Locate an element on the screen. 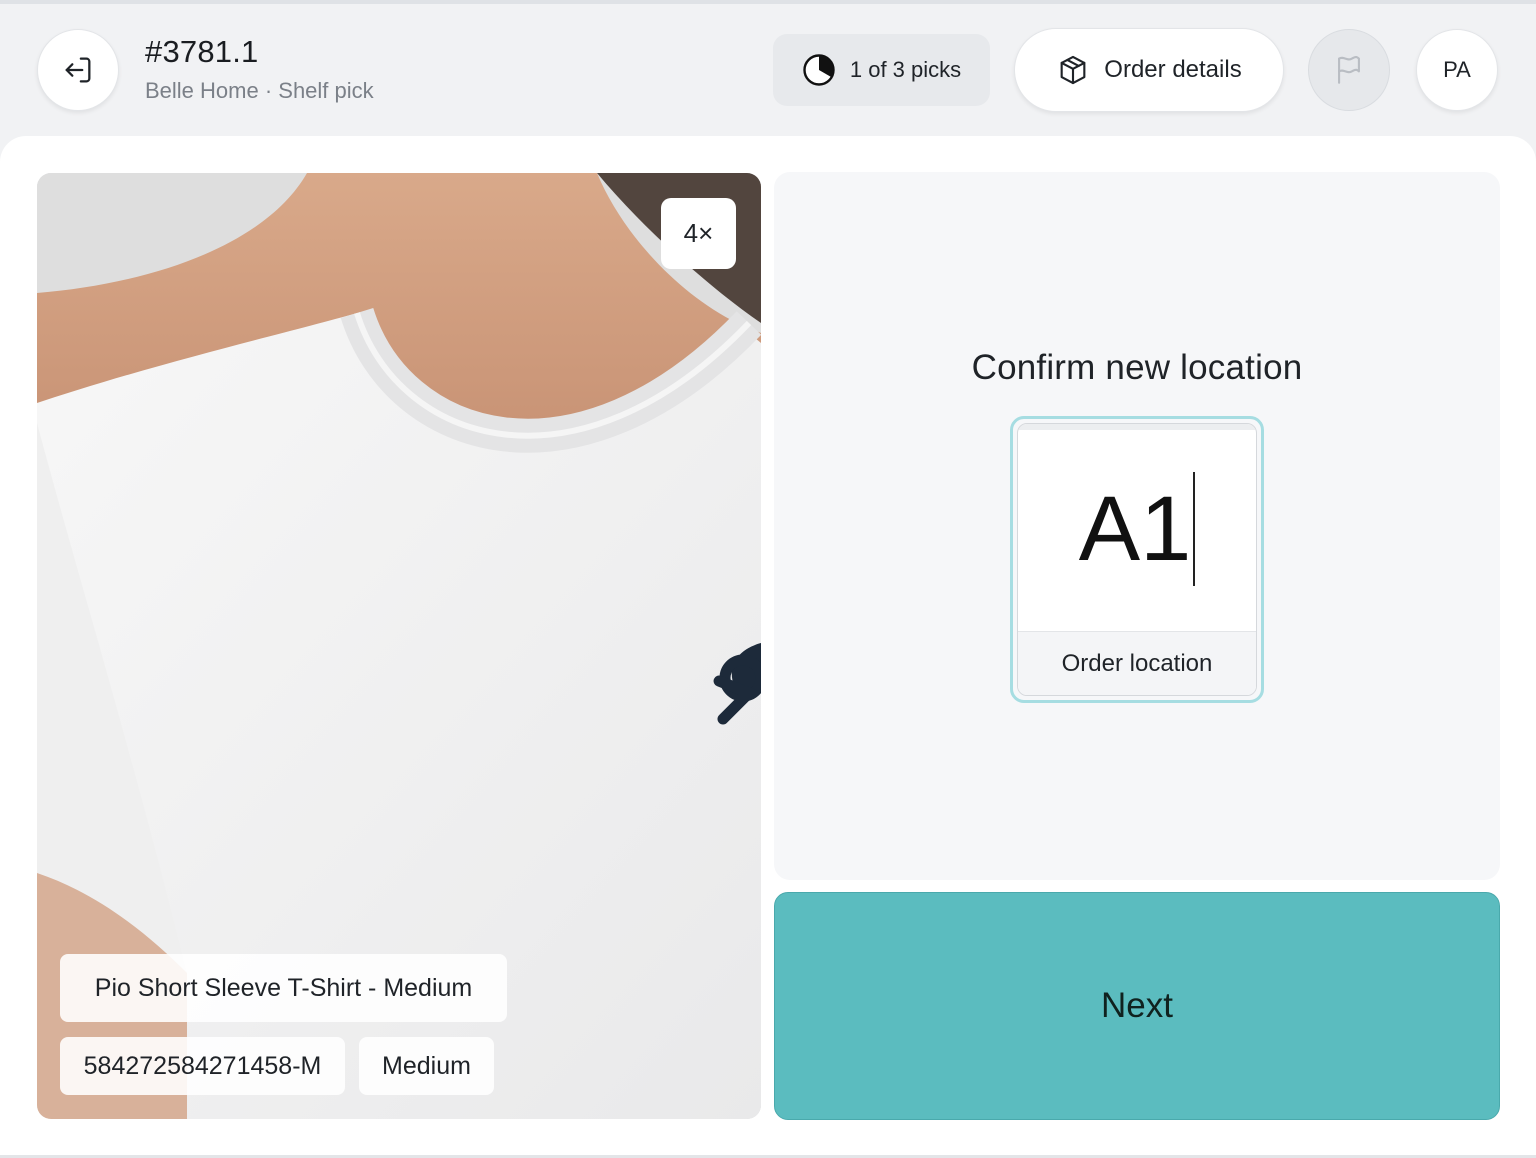  location-input-value: A1 is located at coordinates (1135, 529).